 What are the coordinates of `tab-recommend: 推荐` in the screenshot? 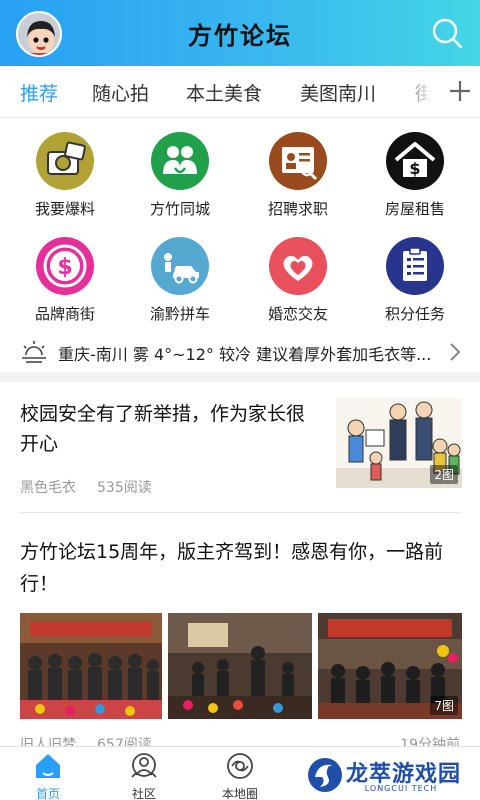 It's located at (39, 92).